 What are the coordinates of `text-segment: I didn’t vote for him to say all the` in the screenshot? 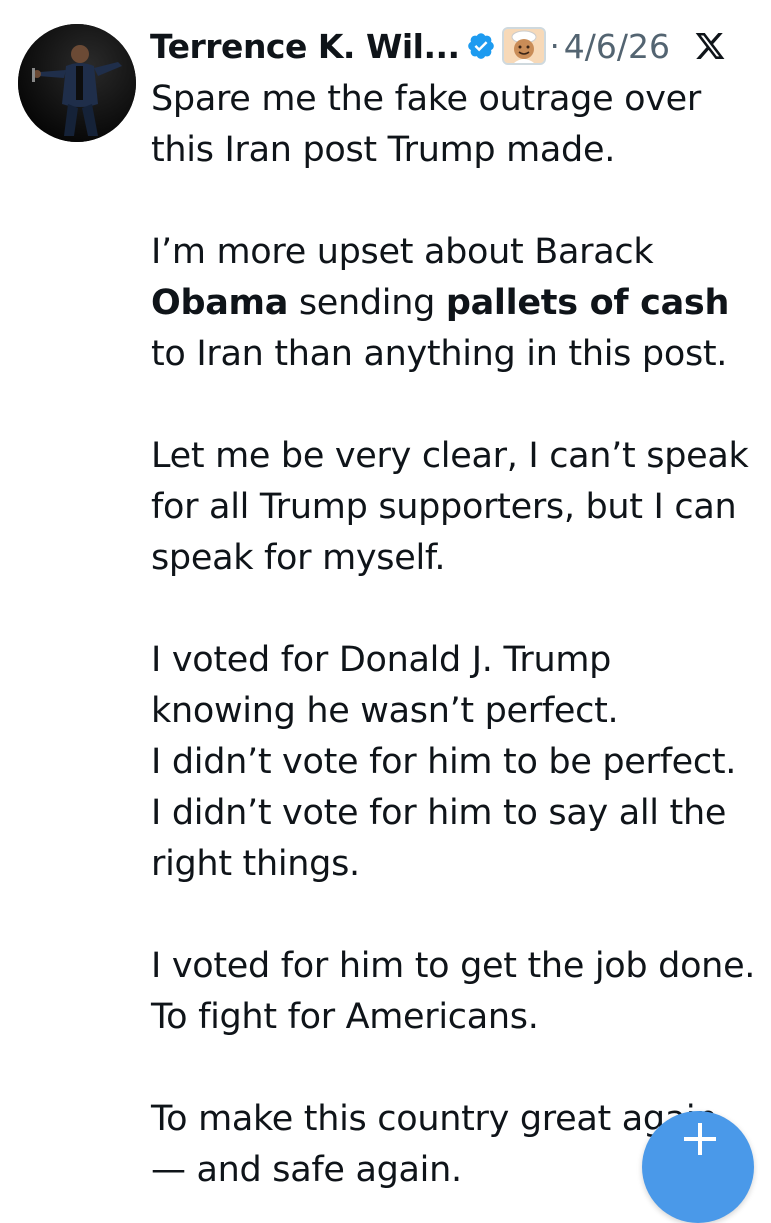 It's located at (439, 813).